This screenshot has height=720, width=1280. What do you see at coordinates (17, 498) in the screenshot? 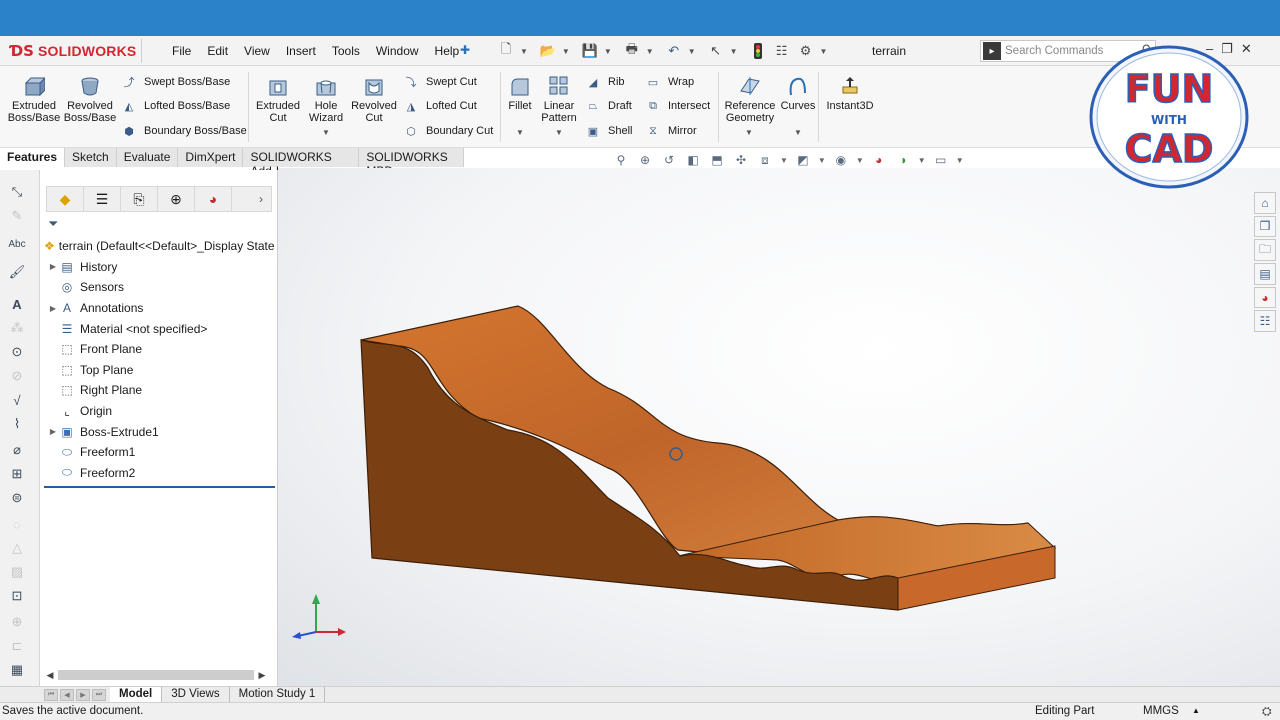
I see `datum-feature-icon: ⊜` at bounding box center [17, 498].